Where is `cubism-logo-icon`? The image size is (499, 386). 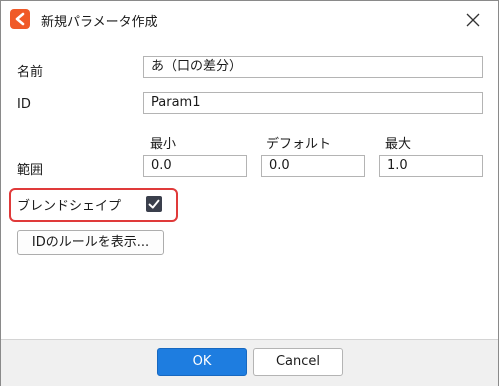 cubism-logo-icon is located at coordinates (20, 19).